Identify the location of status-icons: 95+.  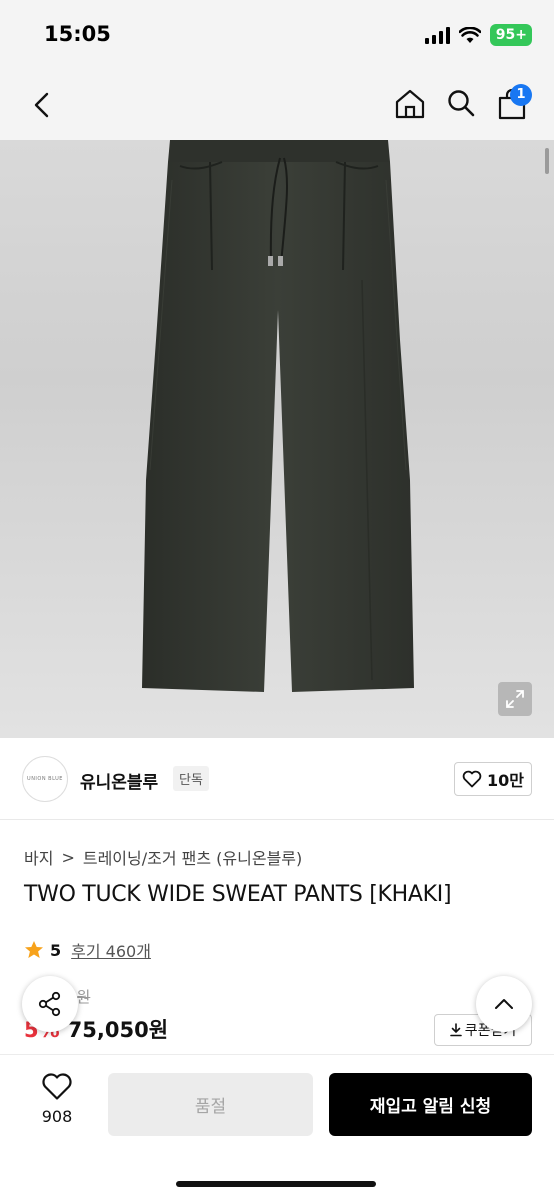
(478, 35).